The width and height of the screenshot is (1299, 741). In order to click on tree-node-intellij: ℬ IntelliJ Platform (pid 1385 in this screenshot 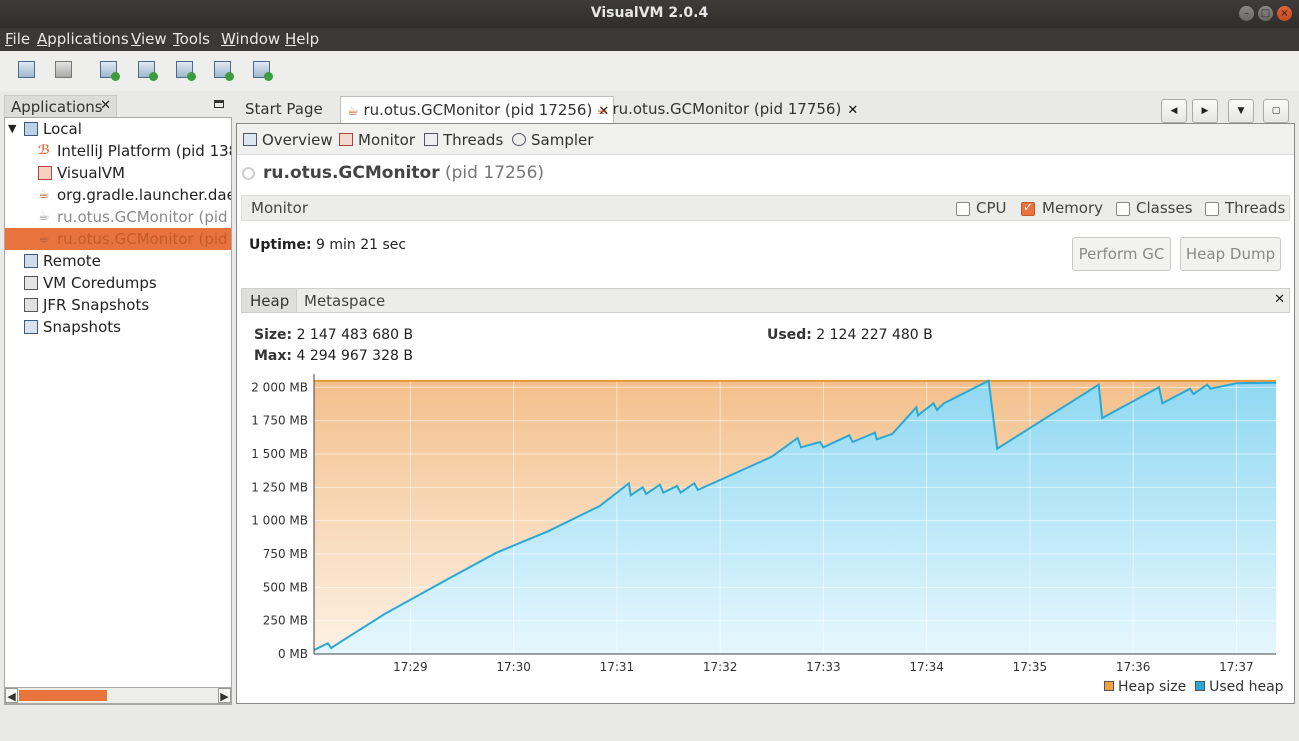, I will do `click(118, 151)`.